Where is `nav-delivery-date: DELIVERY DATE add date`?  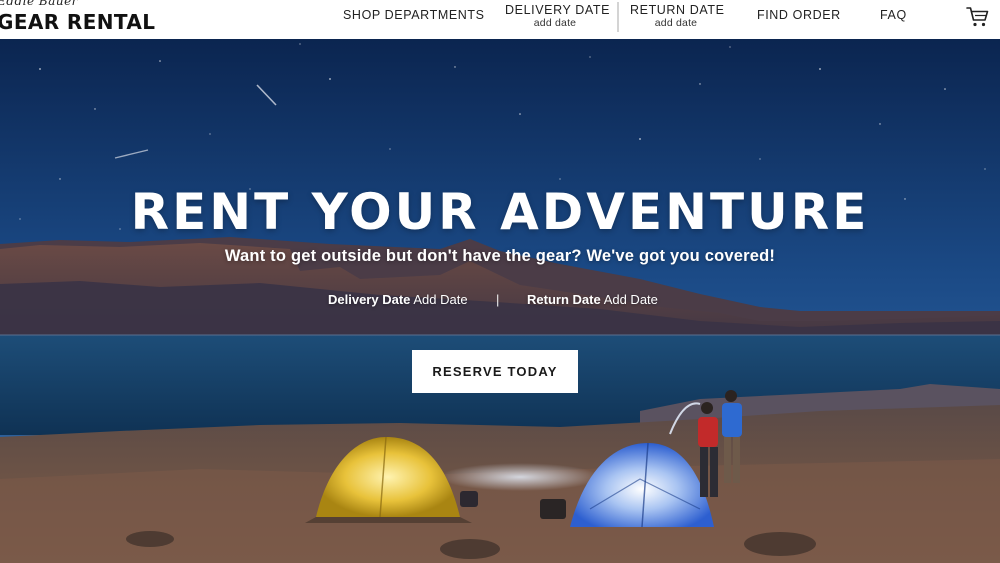
nav-delivery-date: DELIVERY DATE add date is located at coordinates (558, 16).